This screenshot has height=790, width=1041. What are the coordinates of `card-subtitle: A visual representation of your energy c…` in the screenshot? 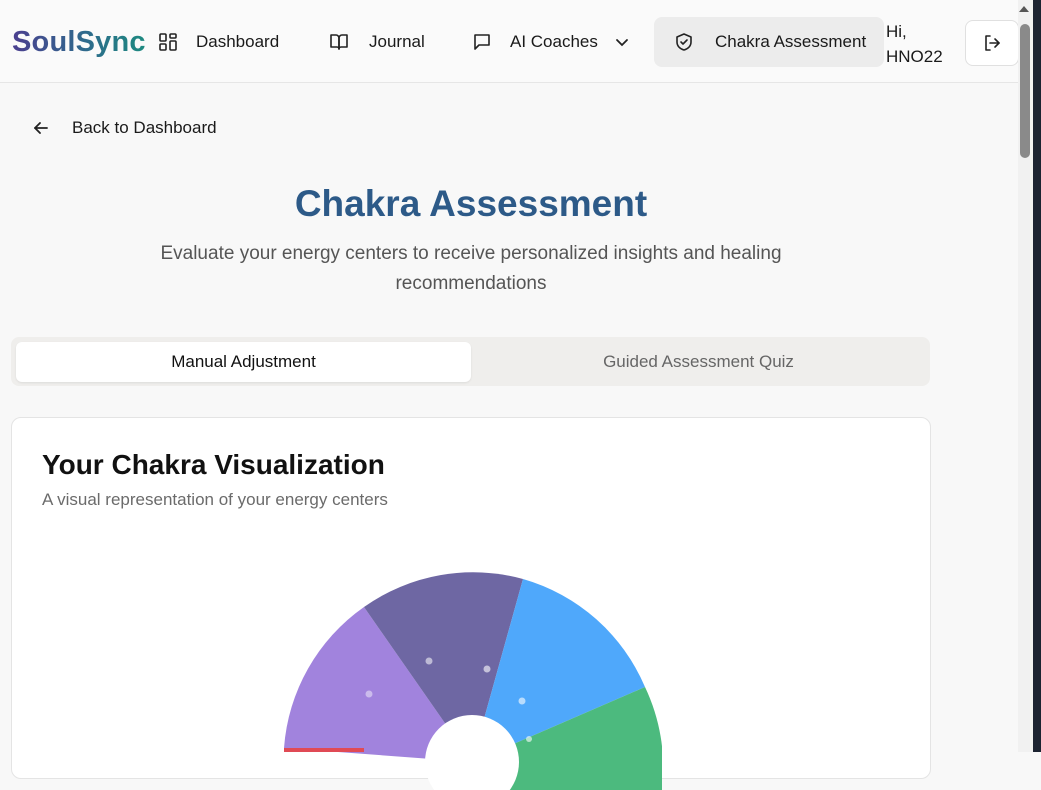 It's located at (215, 499).